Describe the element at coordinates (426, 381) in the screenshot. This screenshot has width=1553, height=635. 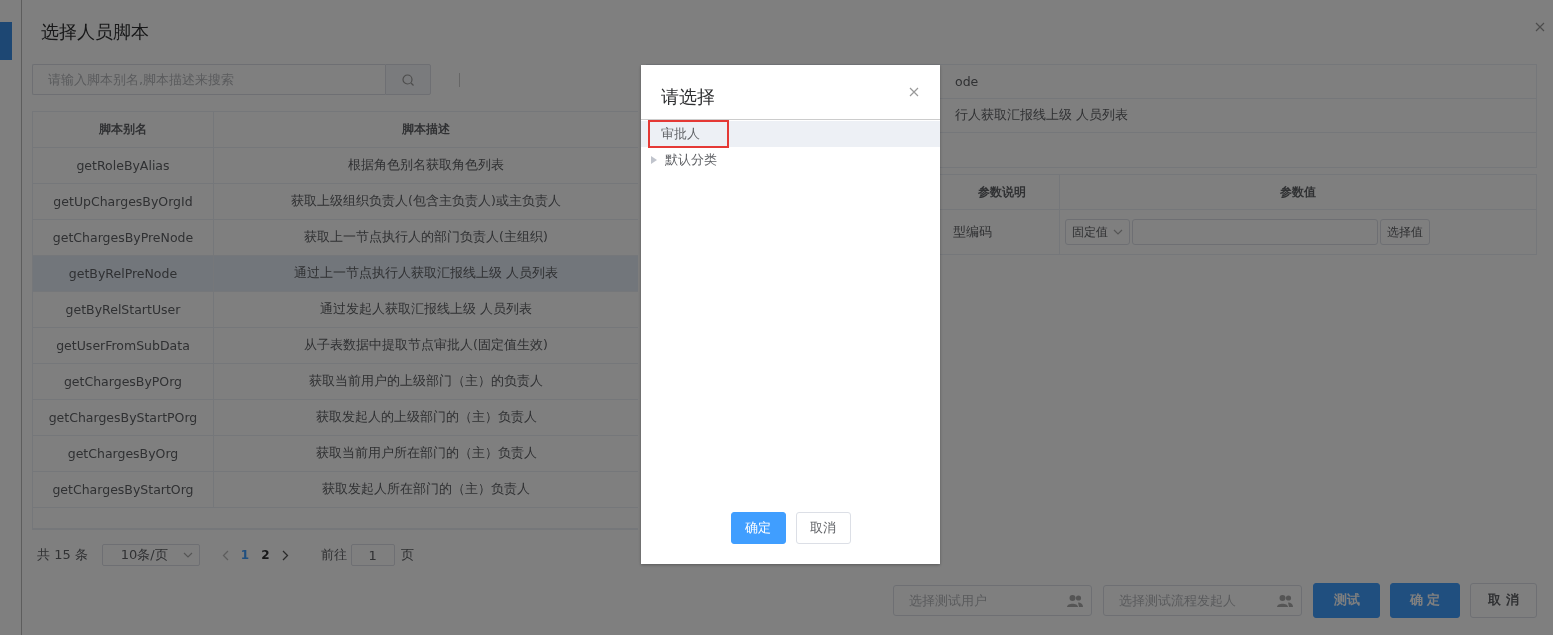
I see `table-cell-text: 获取当前用户的上级部门（主）的负责人` at that location.